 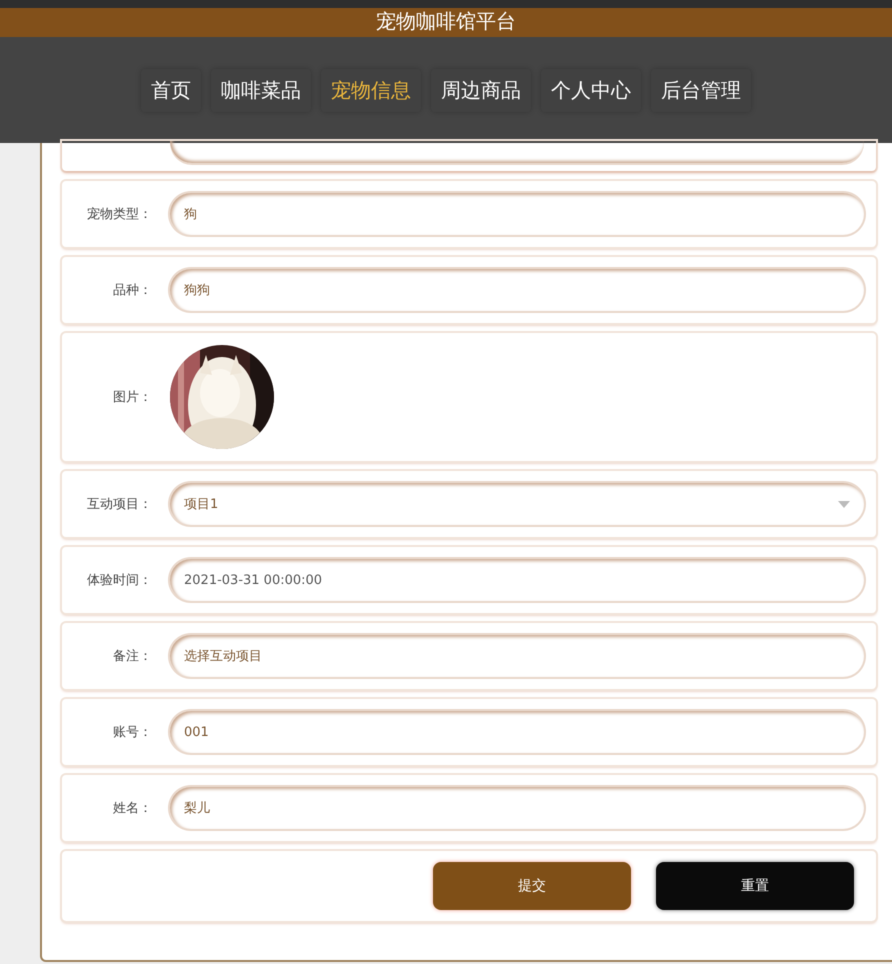 What do you see at coordinates (119, 580) in the screenshot?
I see `field-label: 体验时间：` at bounding box center [119, 580].